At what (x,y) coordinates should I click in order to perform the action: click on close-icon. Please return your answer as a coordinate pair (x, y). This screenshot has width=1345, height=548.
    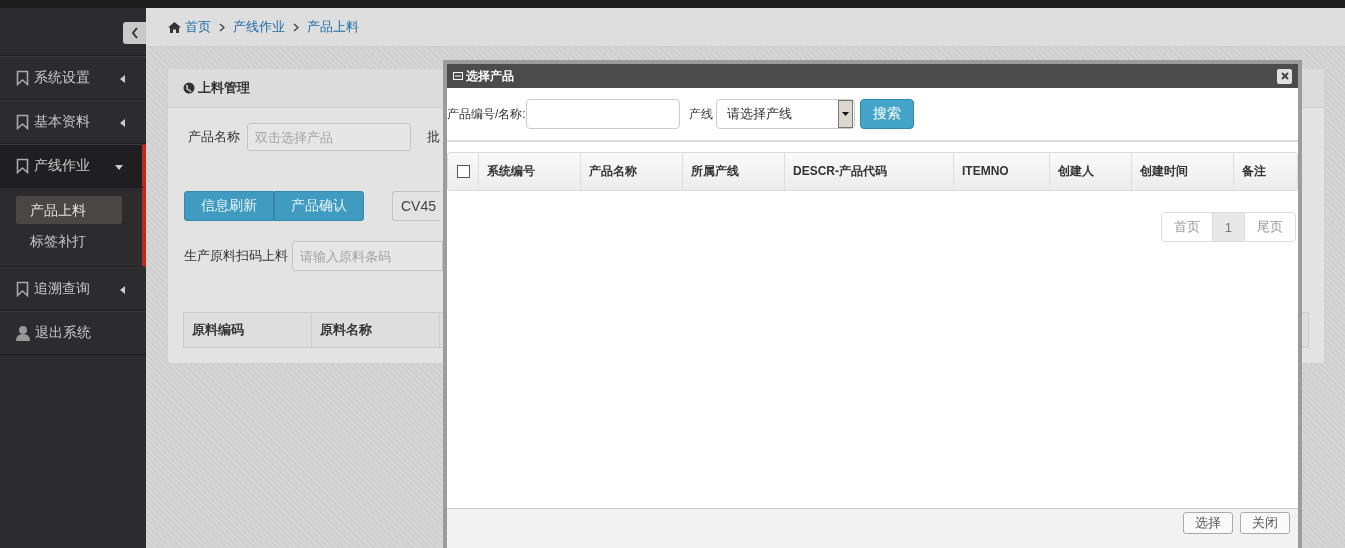
    Looking at the image, I should click on (1284, 76).